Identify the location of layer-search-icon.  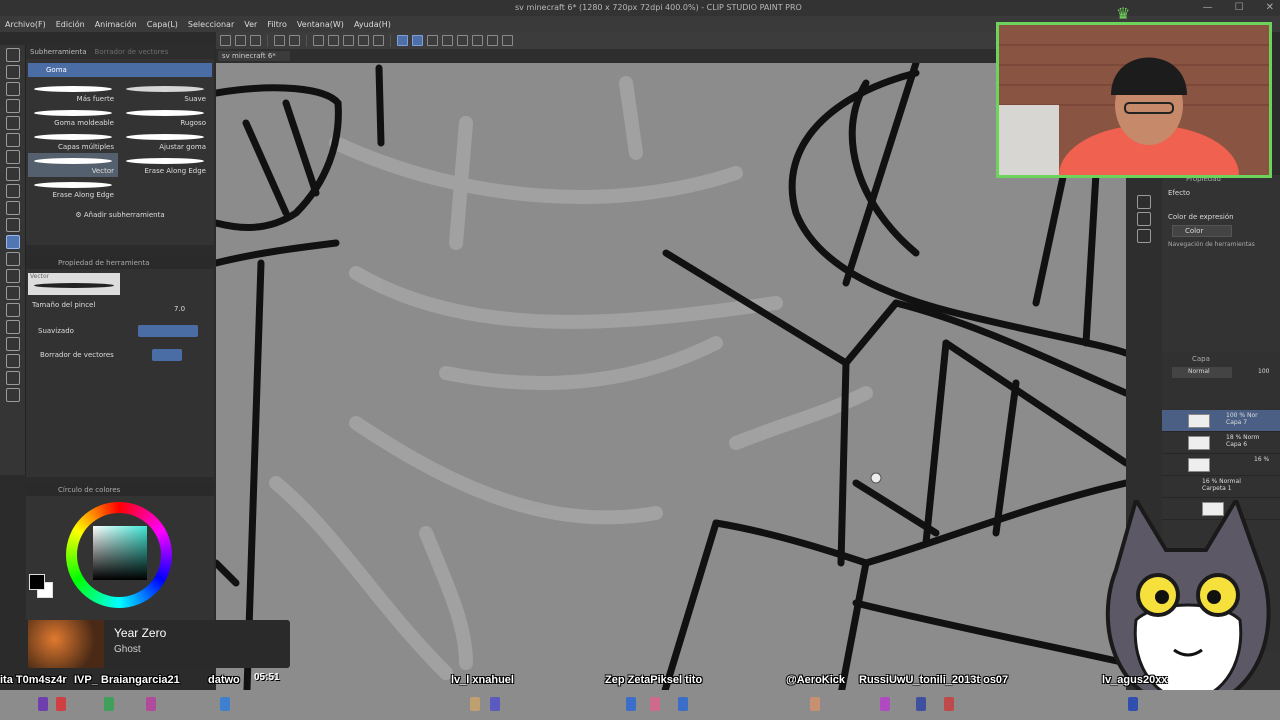
(1144, 219).